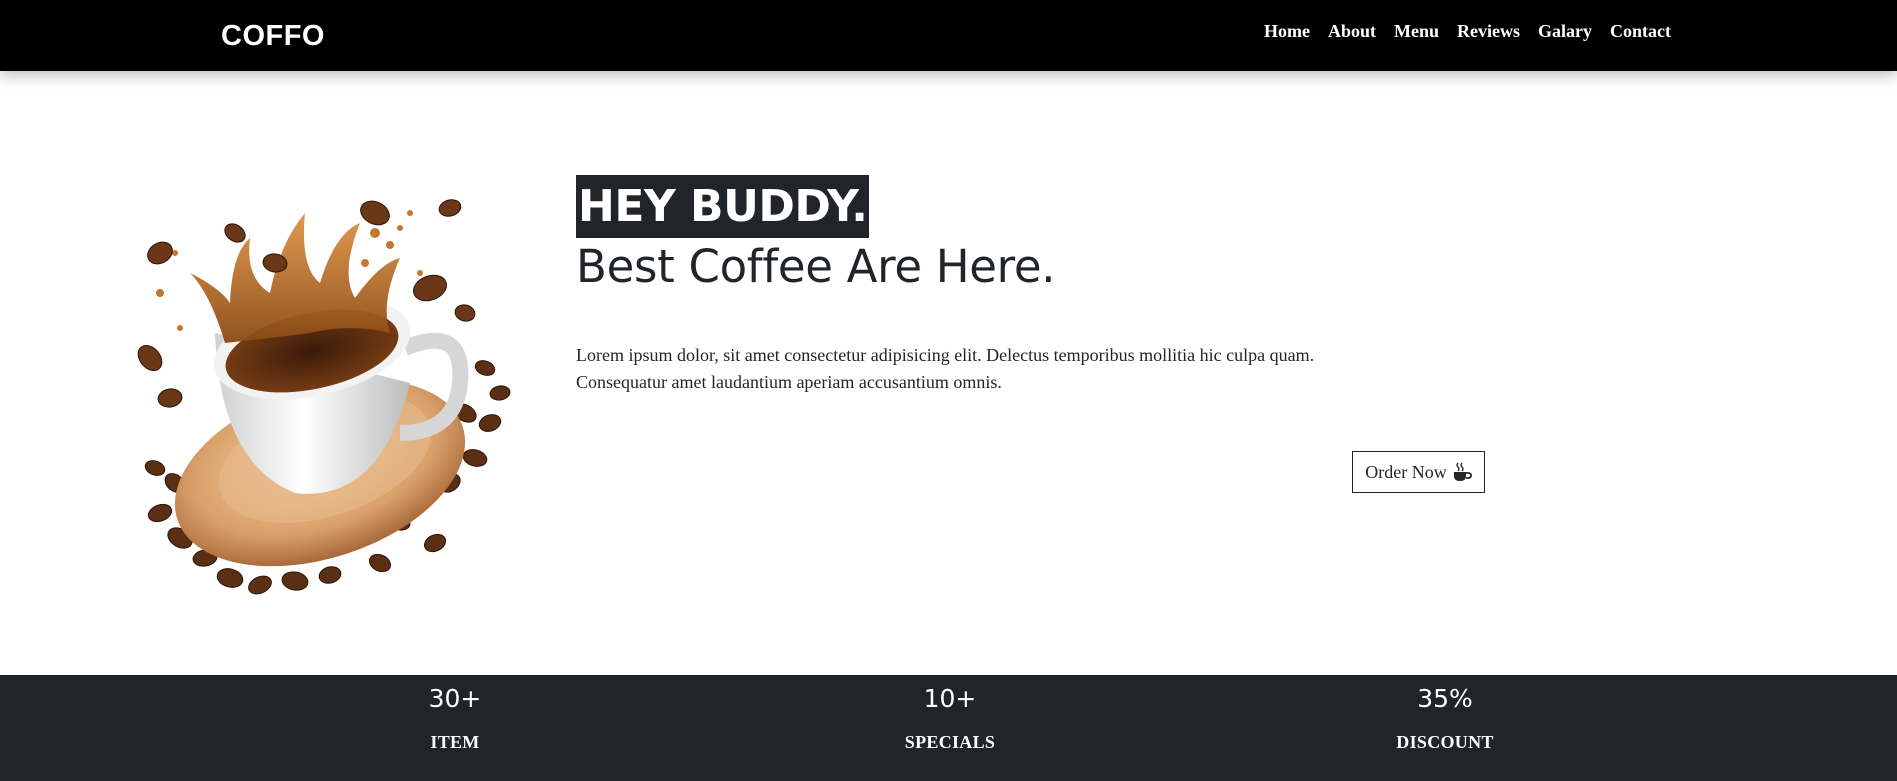 The height and width of the screenshot is (781, 1897). Describe the element at coordinates (455, 742) in the screenshot. I see `stat-label: ITEM` at that location.